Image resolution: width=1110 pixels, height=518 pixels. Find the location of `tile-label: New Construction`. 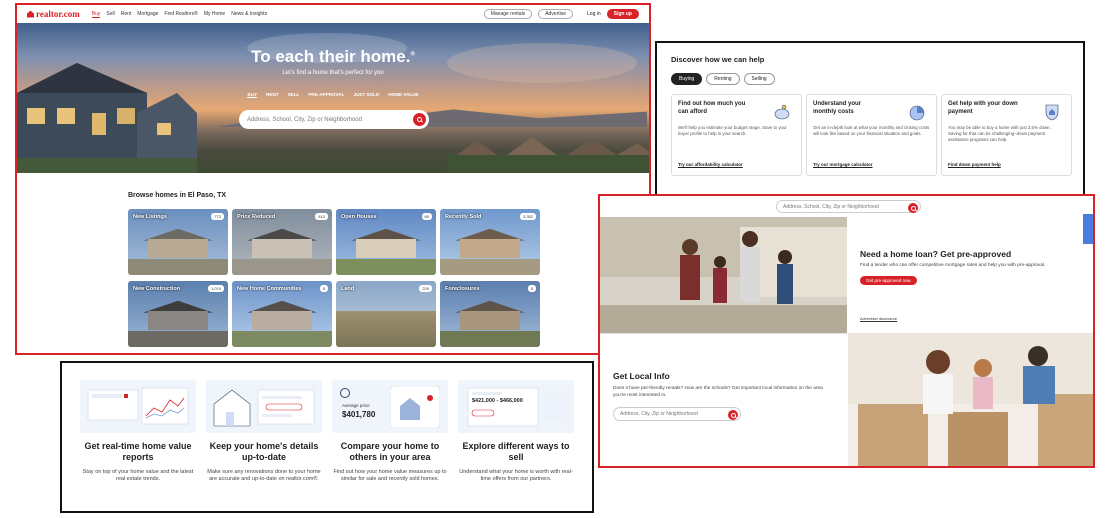

tile-label: New Construction is located at coordinates (157, 289).